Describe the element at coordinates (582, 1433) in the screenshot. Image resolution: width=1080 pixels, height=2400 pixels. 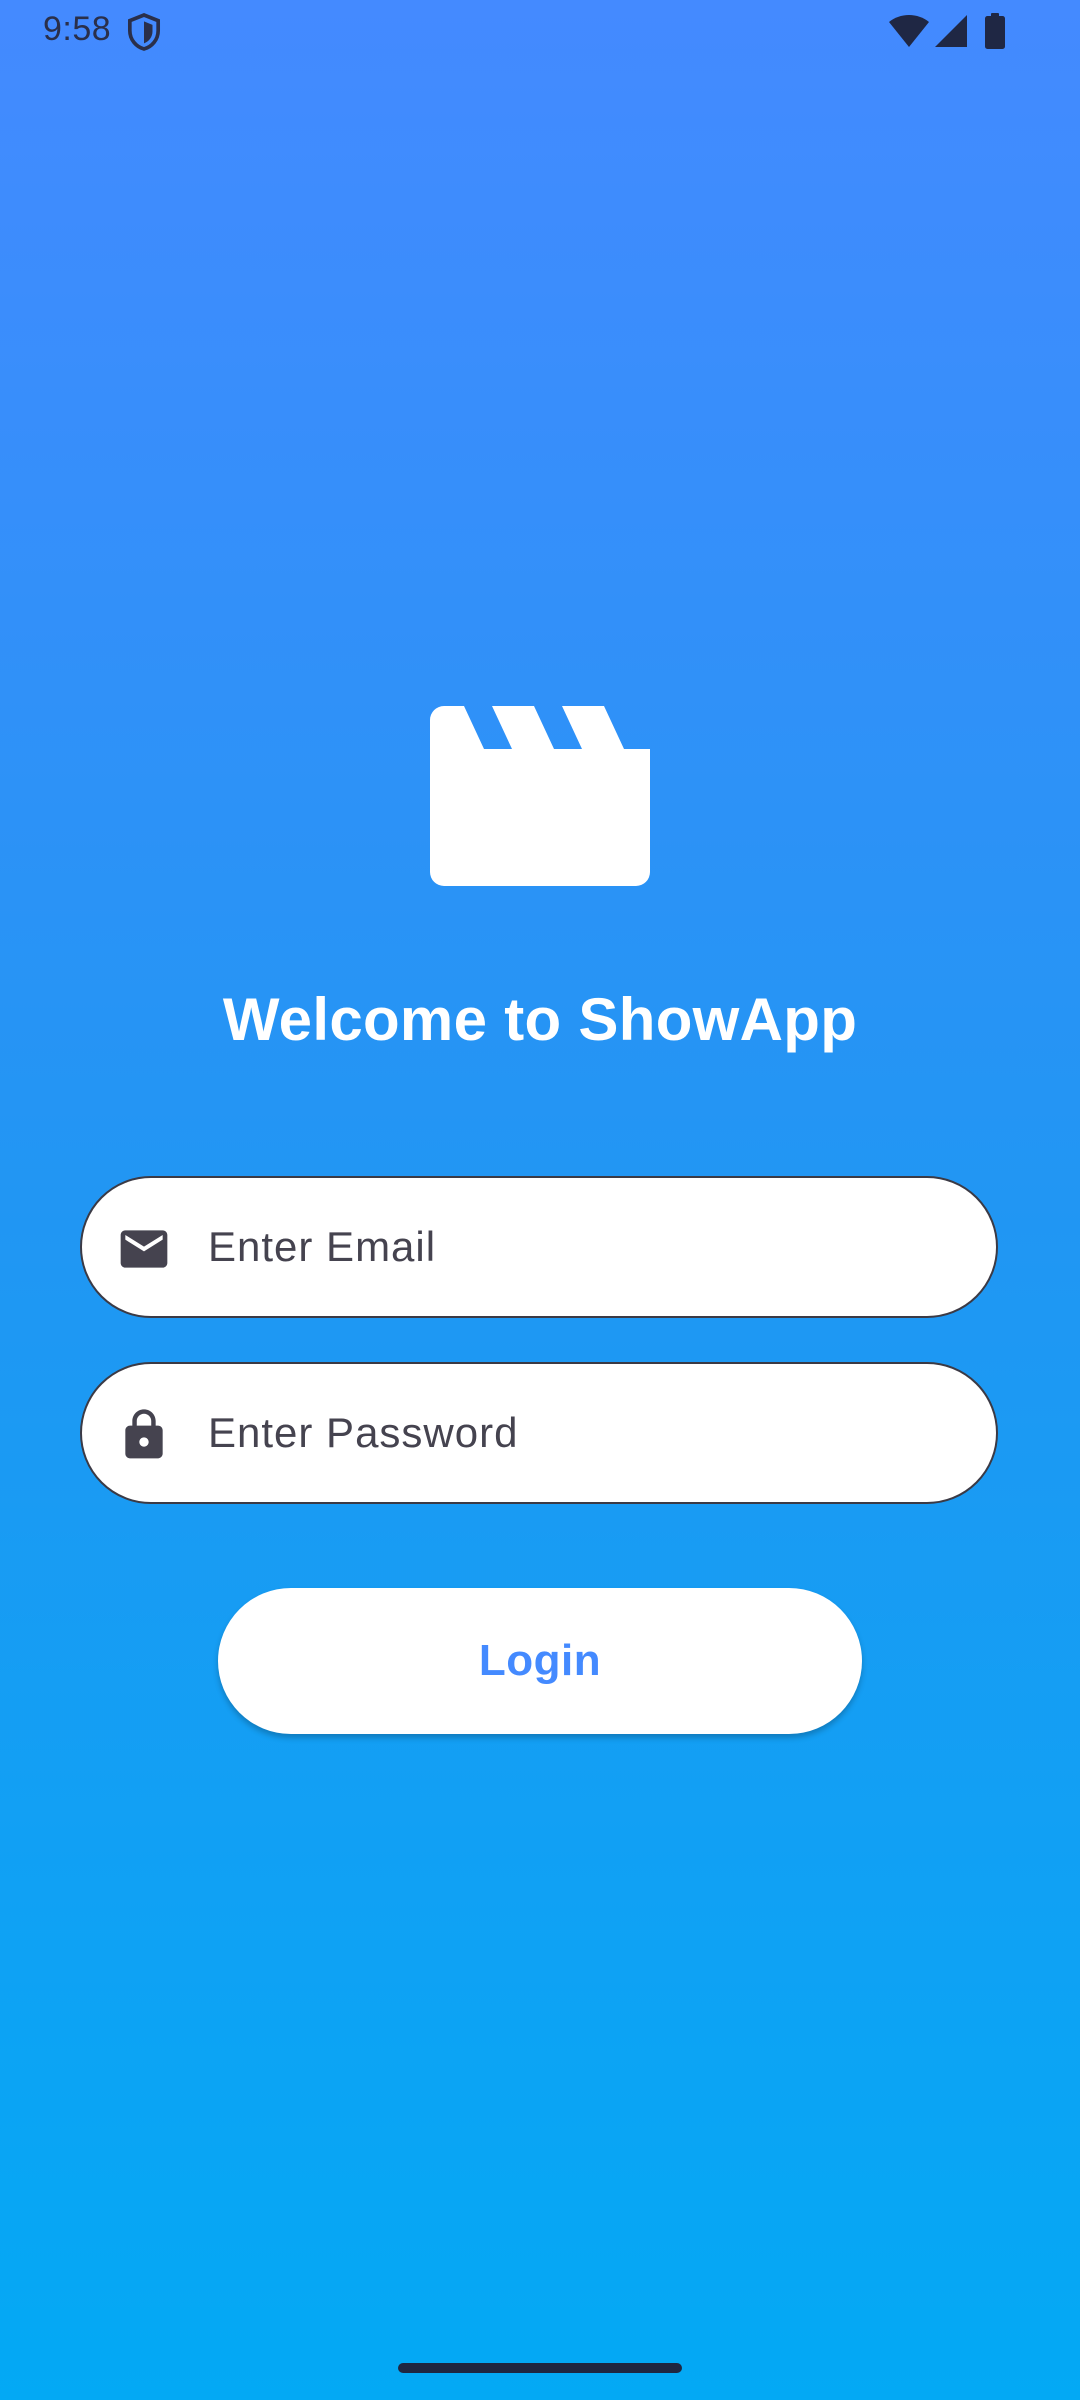
I see `password-input` at that location.